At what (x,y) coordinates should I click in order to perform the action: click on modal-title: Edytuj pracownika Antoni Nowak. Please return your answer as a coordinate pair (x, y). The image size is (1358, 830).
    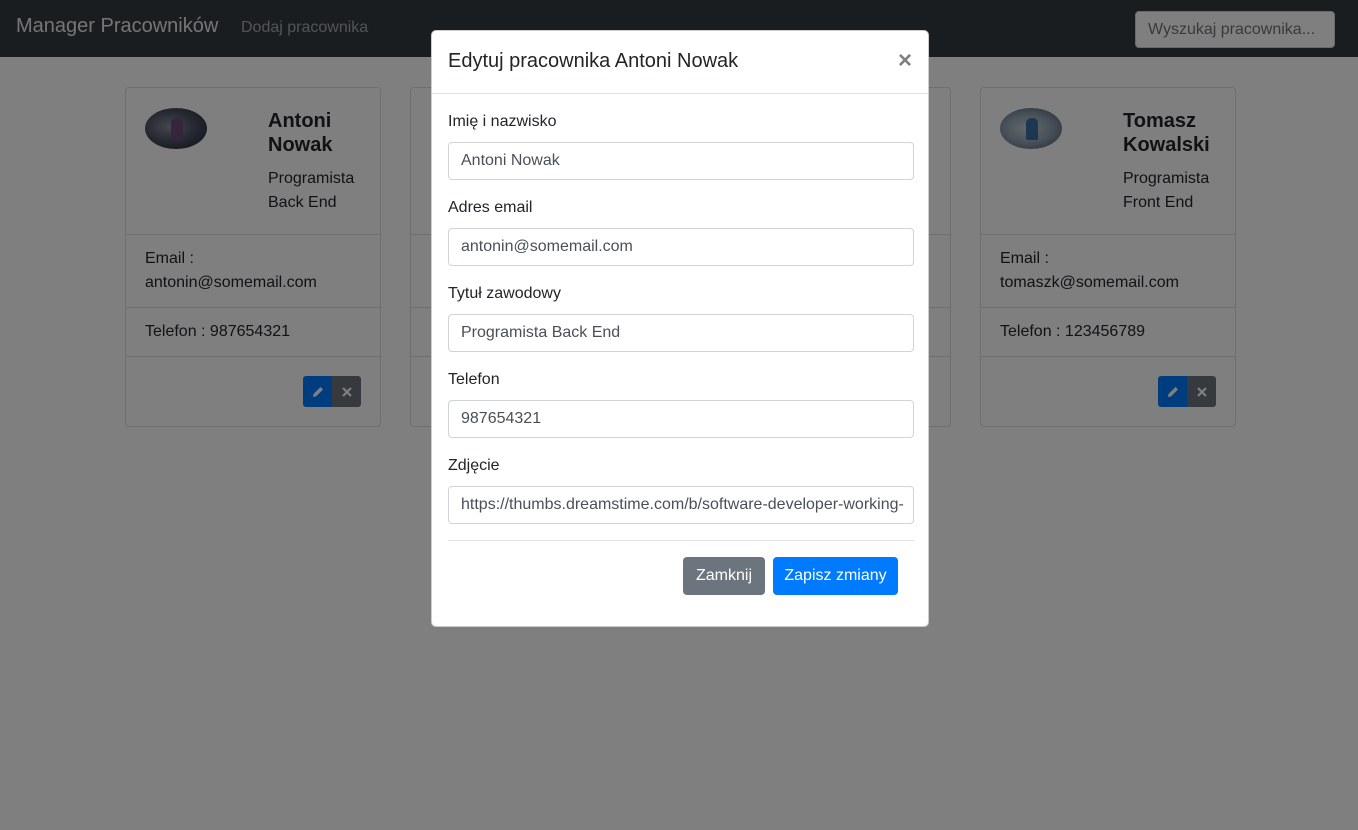
    Looking at the image, I should click on (593, 61).